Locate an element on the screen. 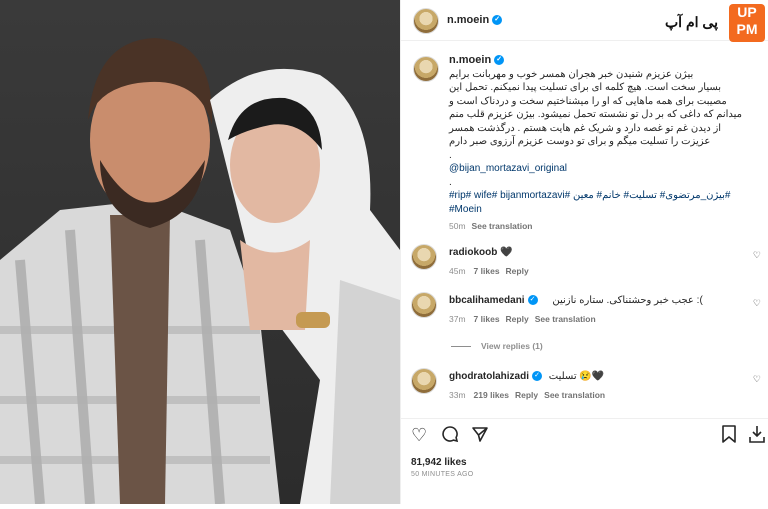 Image resolution: width=768 pixels, height=509 pixels. comment-time: 45m is located at coordinates (457, 271).